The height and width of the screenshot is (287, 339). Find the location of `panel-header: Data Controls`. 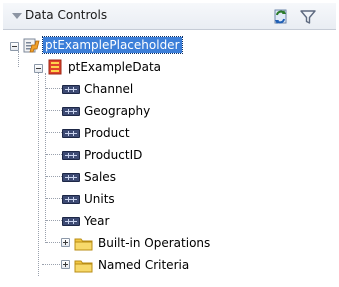

panel-header: Data Controls is located at coordinates (169, 16).